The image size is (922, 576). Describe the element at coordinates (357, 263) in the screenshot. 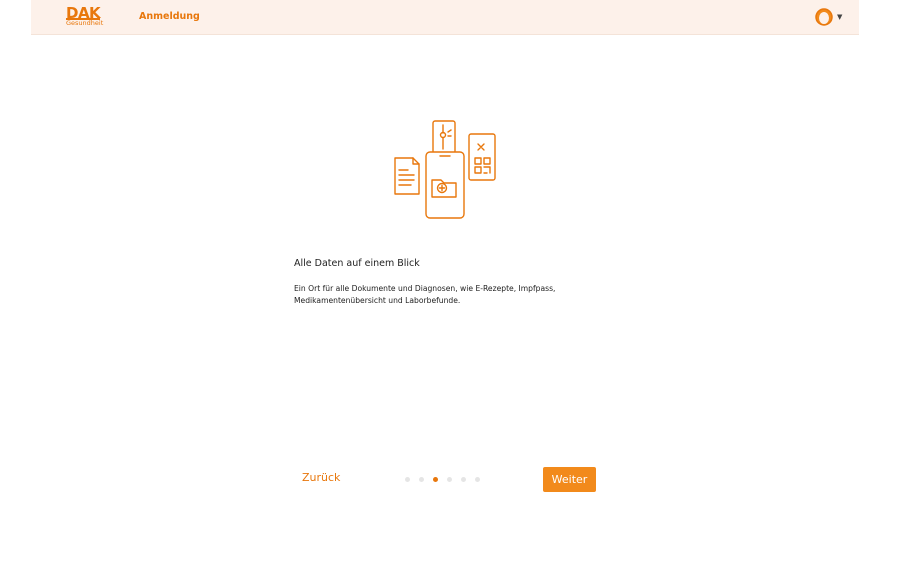

I see `onboarding-title: Alle Daten auf einem Blick` at that location.